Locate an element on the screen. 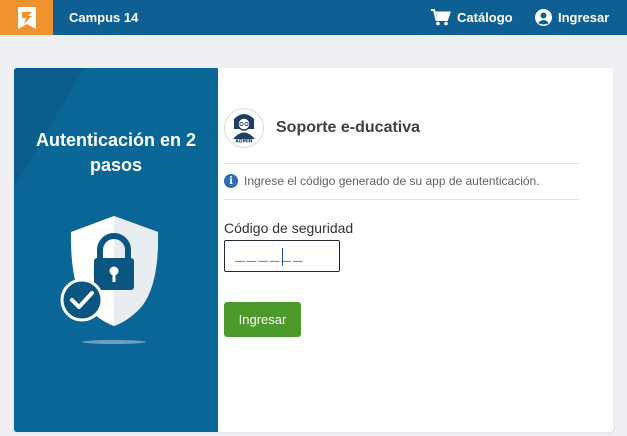 This screenshot has height=436, width=627. admin-avatar: ADMIN is located at coordinates (244, 128).